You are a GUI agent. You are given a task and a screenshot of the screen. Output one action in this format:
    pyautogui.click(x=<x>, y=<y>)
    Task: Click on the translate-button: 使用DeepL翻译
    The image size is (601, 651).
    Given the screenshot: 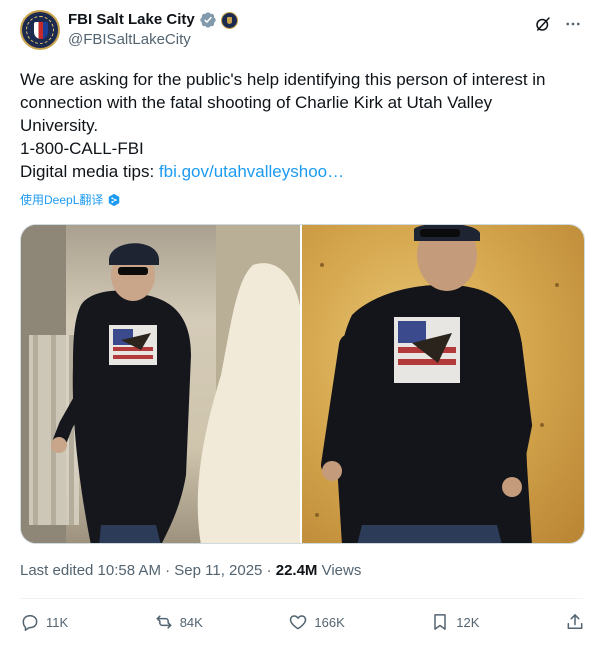 What is the action you would take?
    pyautogui.click(x=70, y=199)
    